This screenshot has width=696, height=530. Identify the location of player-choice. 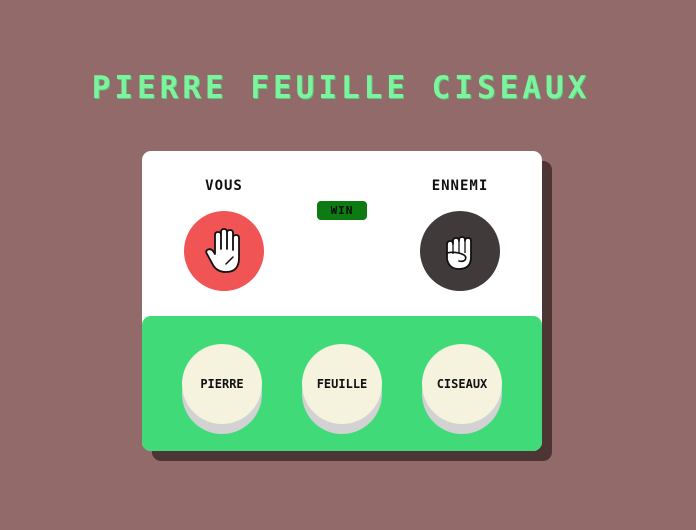
(224, 251).